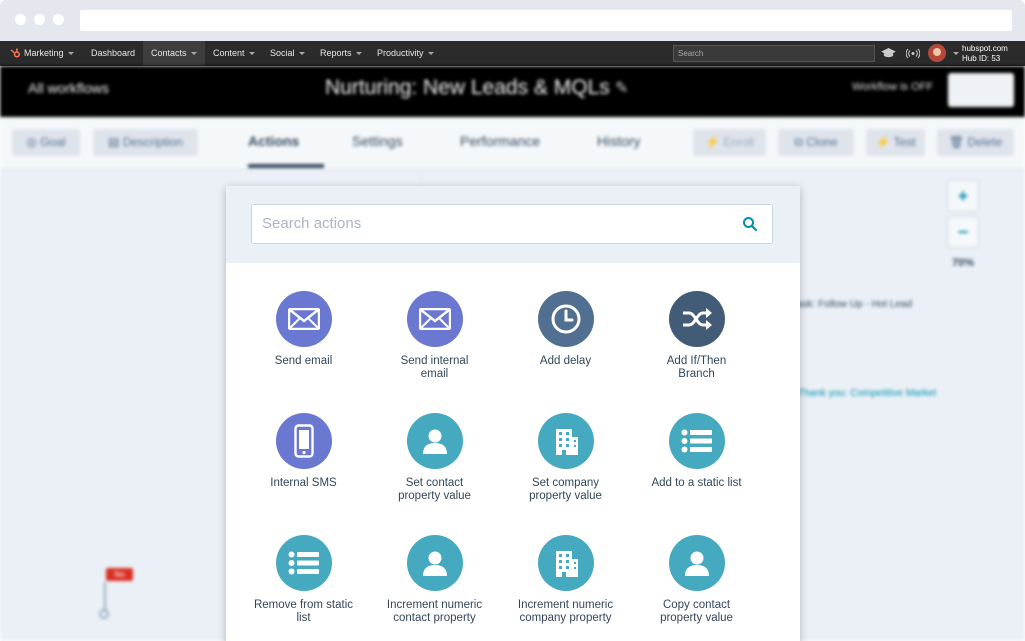 This screenshot has height=641, width=1025. Describe the element at coordinates (774, 53) in the screenshot. I see `nav-search-input: Search` at that location.